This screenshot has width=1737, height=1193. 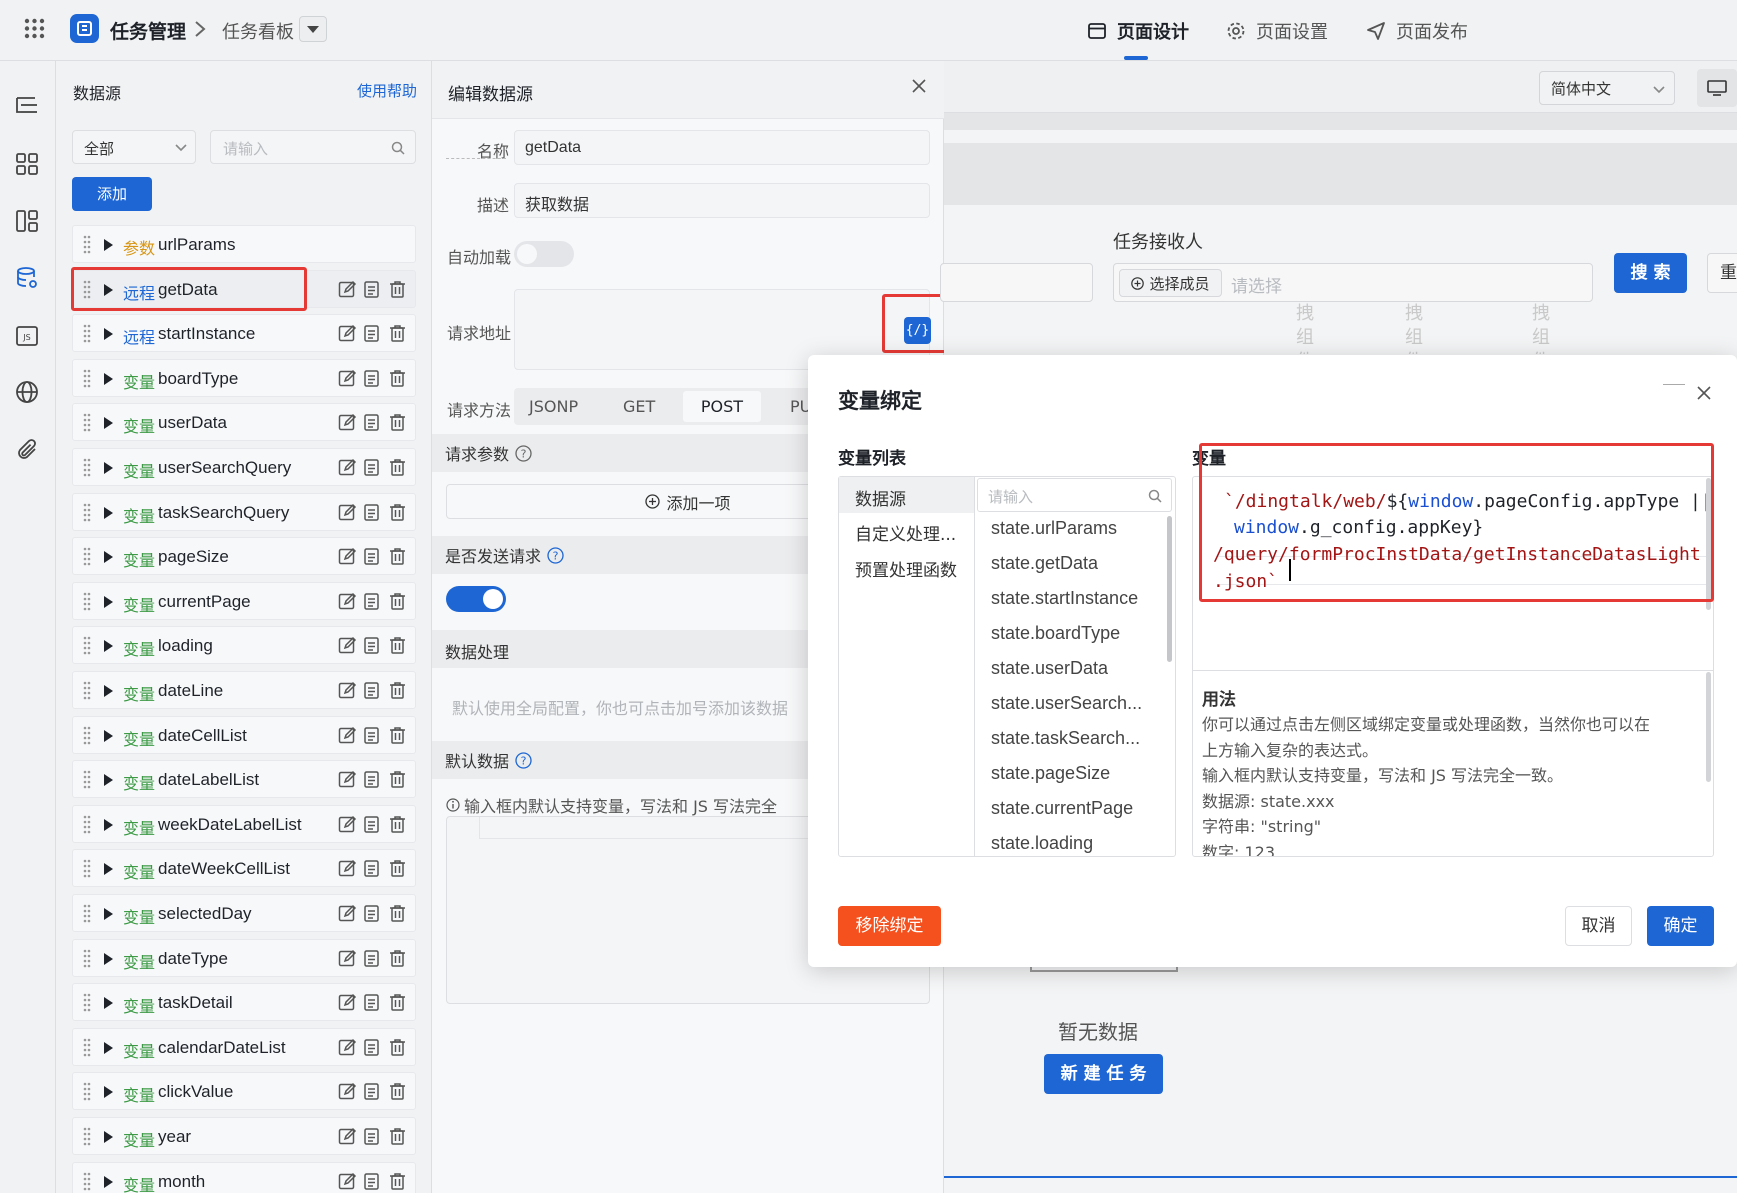 I want to click on type-filter-select: 全部, so click(x=134, y=147).